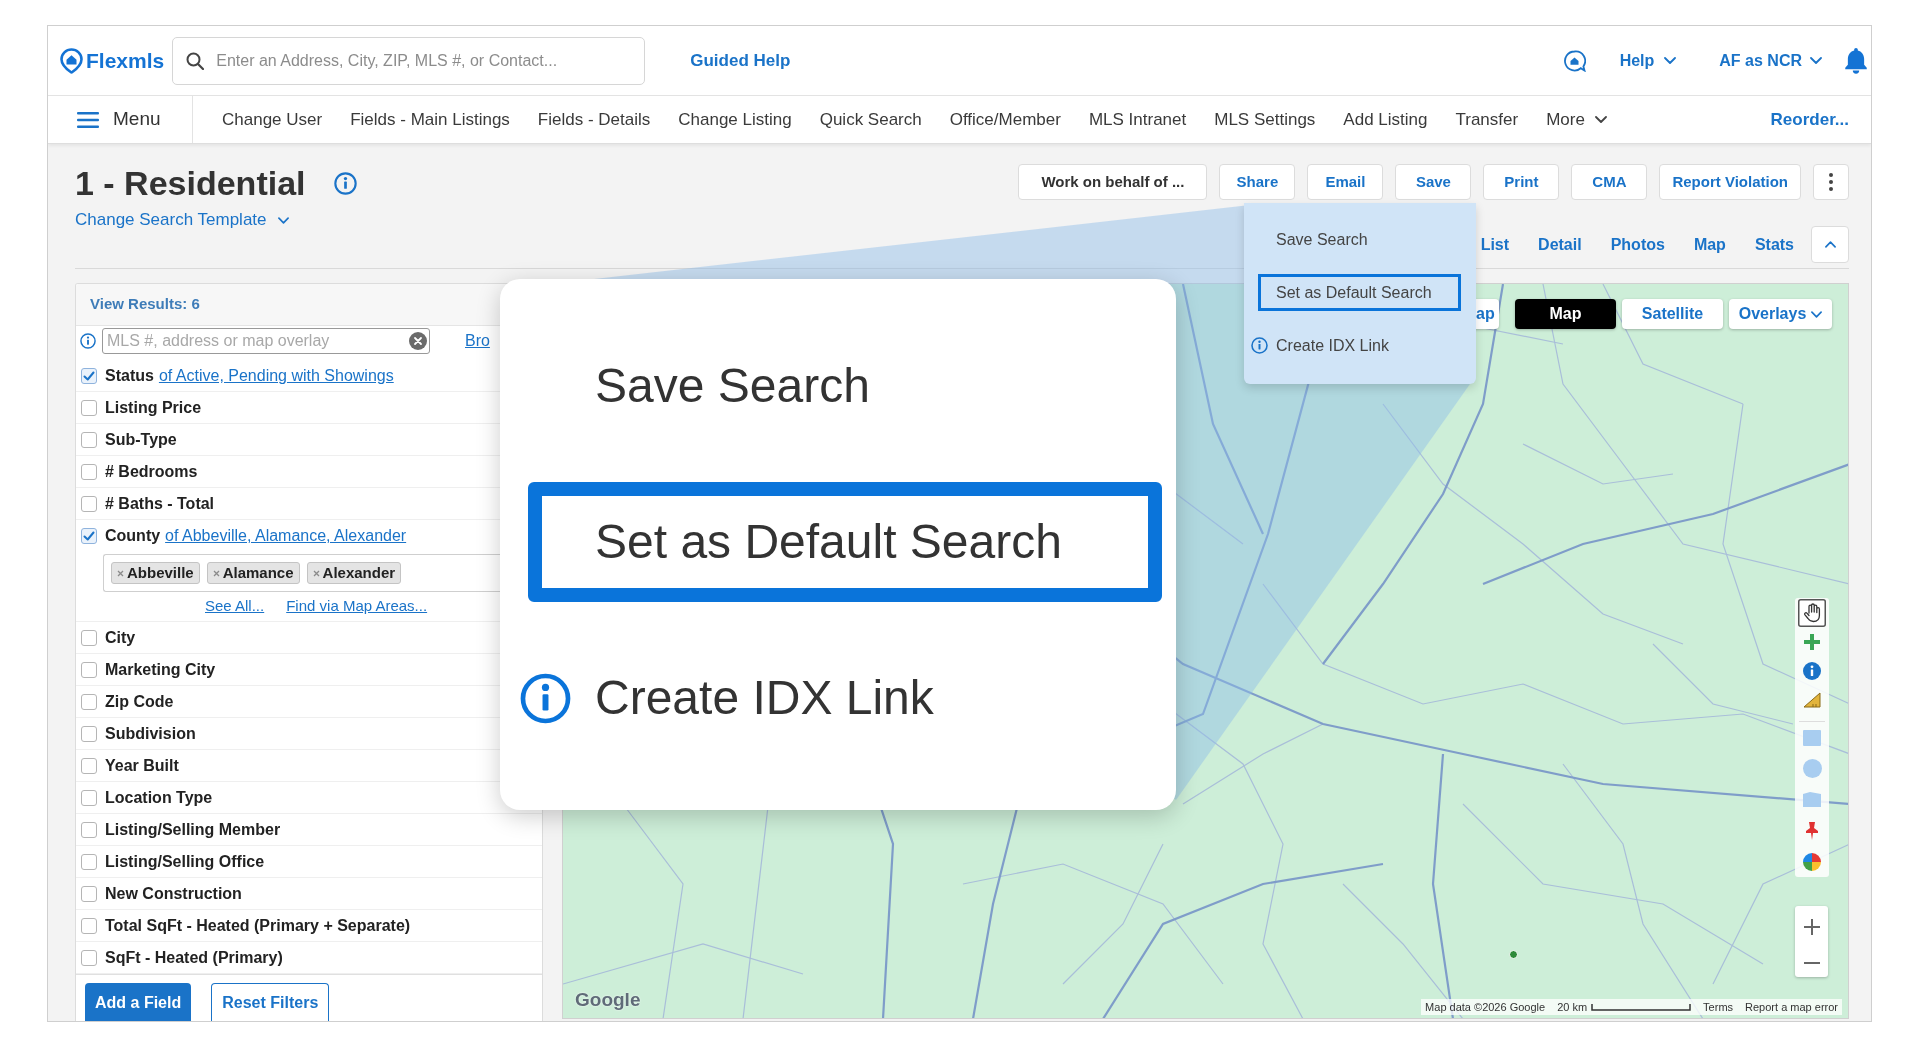  Describe the element at coordinates (1770, 60) in the screenshot. I see `user-menu: AF as NCR` at that location.